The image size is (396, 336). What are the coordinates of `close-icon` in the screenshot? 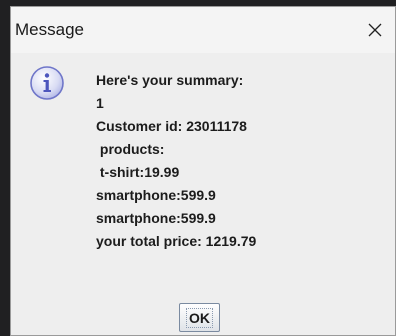 It's located at (375, 30).